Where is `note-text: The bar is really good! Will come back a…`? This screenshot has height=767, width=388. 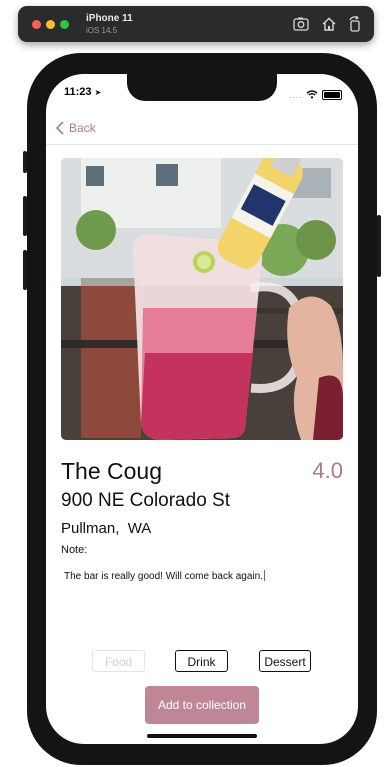 note-text: The bar is really good! Will come back a… is located at coordinates (163, 576).